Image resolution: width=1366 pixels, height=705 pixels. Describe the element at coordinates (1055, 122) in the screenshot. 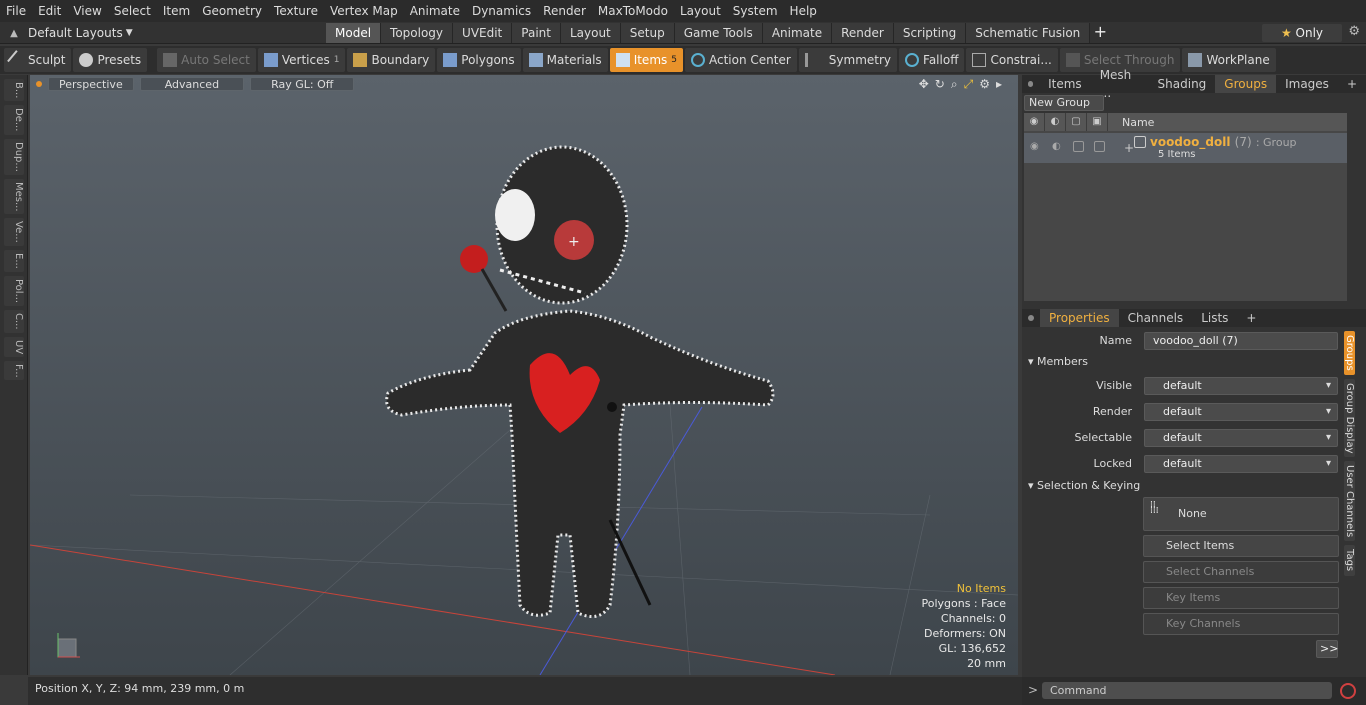

I see `render-icon: ◐` at that location.